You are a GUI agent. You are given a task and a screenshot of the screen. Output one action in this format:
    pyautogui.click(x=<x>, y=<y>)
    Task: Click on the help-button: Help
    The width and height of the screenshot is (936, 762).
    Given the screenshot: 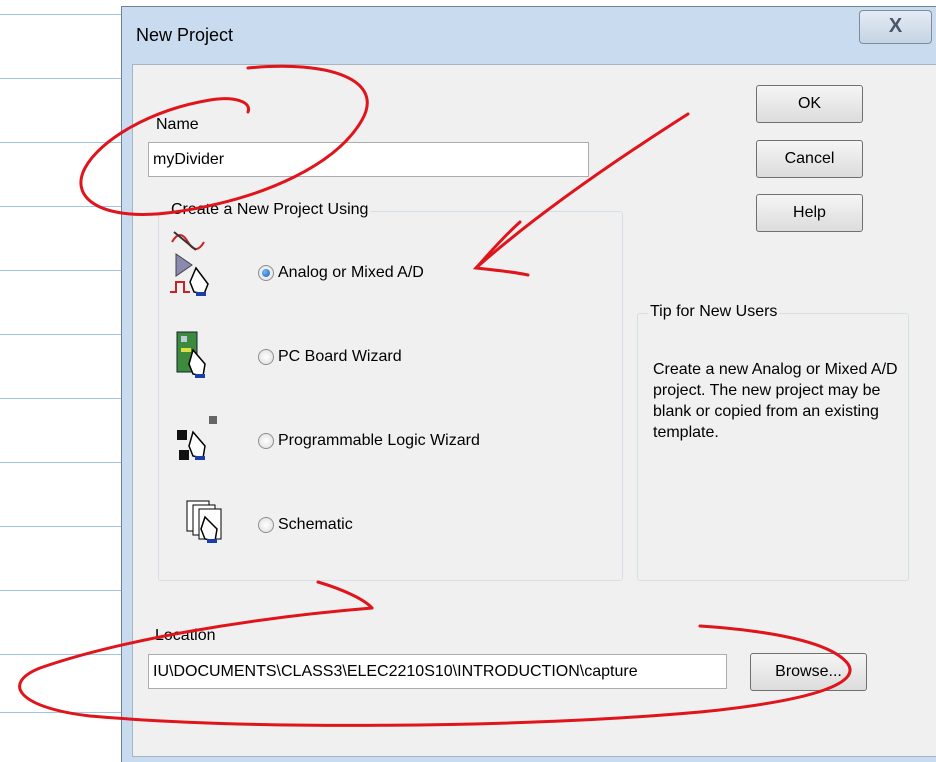 What is the action you would take?
    pyautogui.click(x=809, y=213)
    